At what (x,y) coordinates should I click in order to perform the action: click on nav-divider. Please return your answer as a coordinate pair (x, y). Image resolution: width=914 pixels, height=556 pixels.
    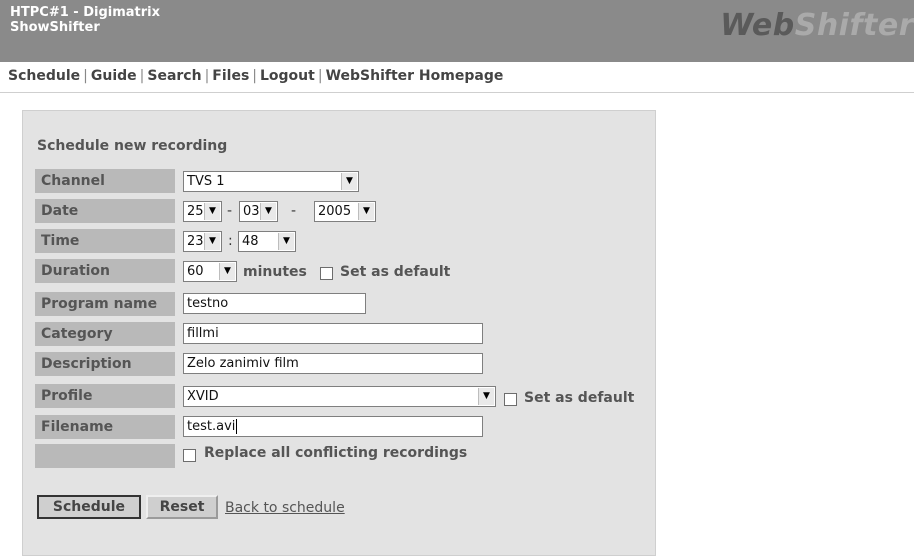
    Looking at the image, I should click on (457, 92).